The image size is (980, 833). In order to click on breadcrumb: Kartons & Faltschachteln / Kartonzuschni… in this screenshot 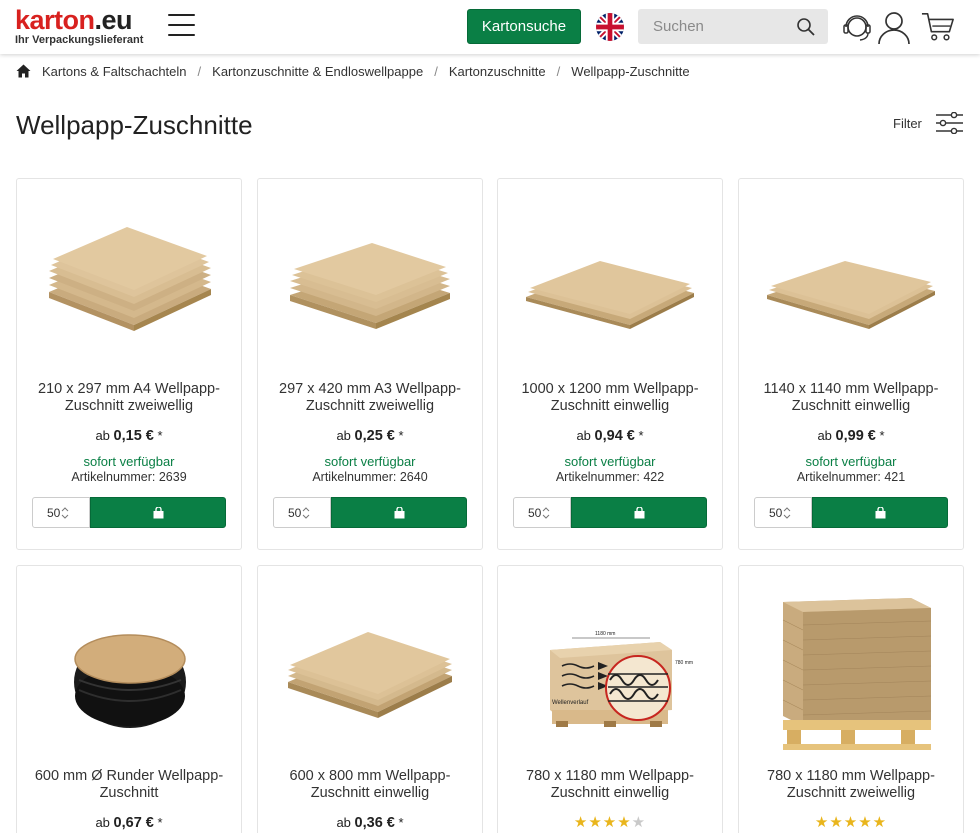, I will do `click(353, 71)`.